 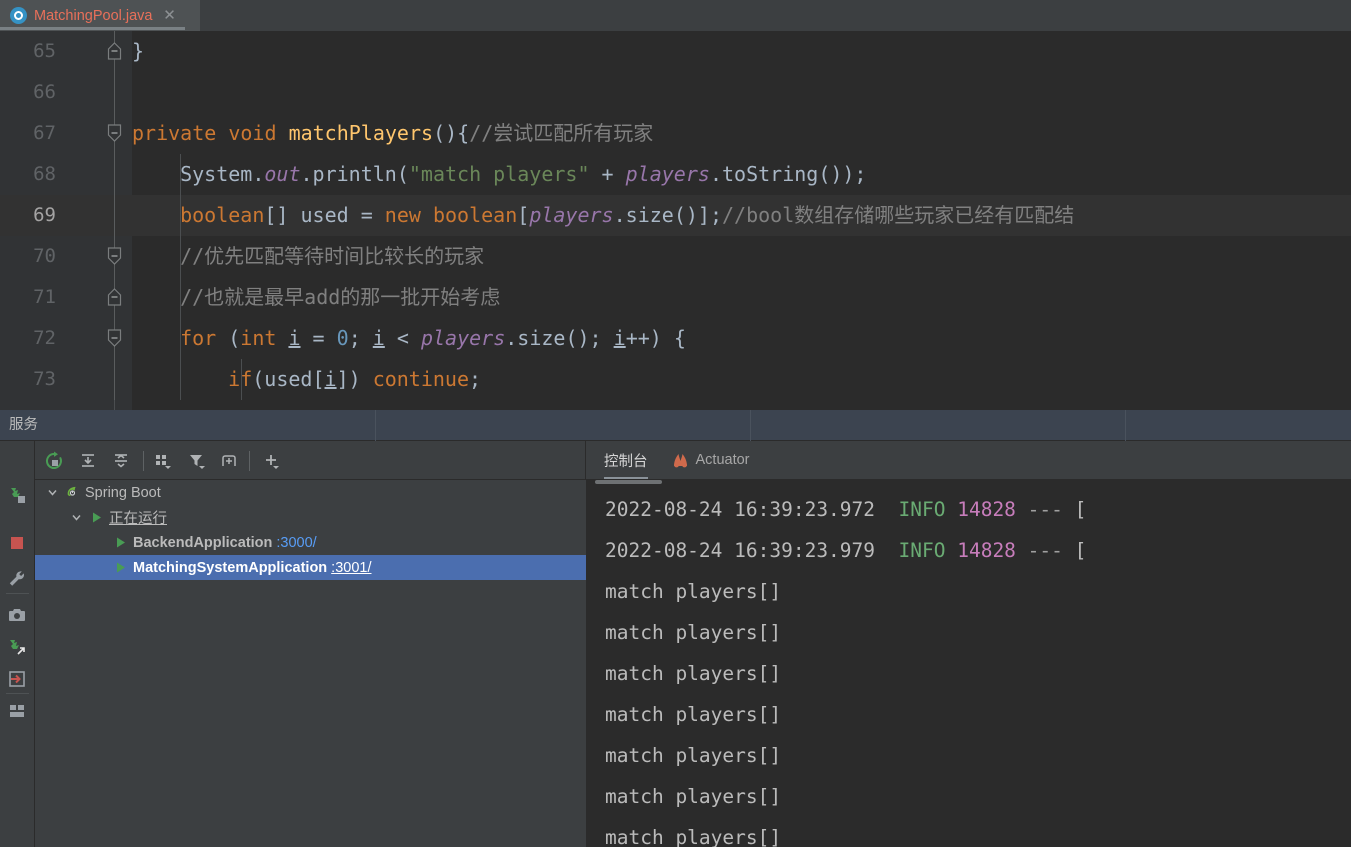 What do you see at coordinates (230, 461) in the screenshot?
I see `add-tab-icon` at bounding box center [230, 461].